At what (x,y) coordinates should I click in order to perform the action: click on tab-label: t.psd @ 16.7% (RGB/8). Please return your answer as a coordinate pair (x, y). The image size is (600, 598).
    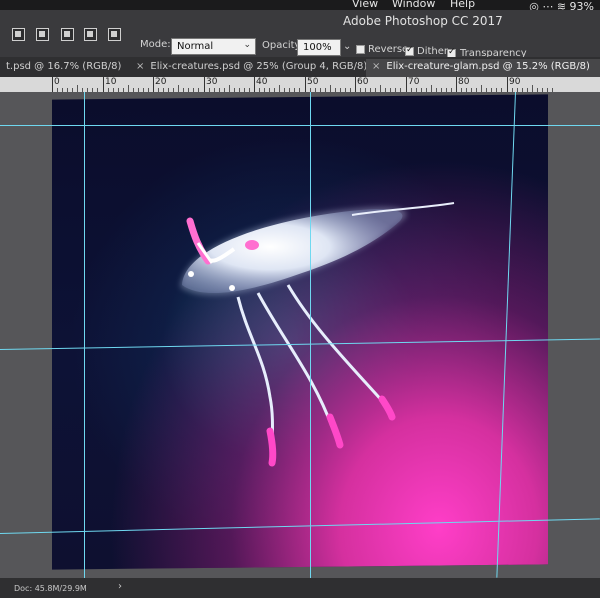
    Looking at the image, I should click on (64, 66).